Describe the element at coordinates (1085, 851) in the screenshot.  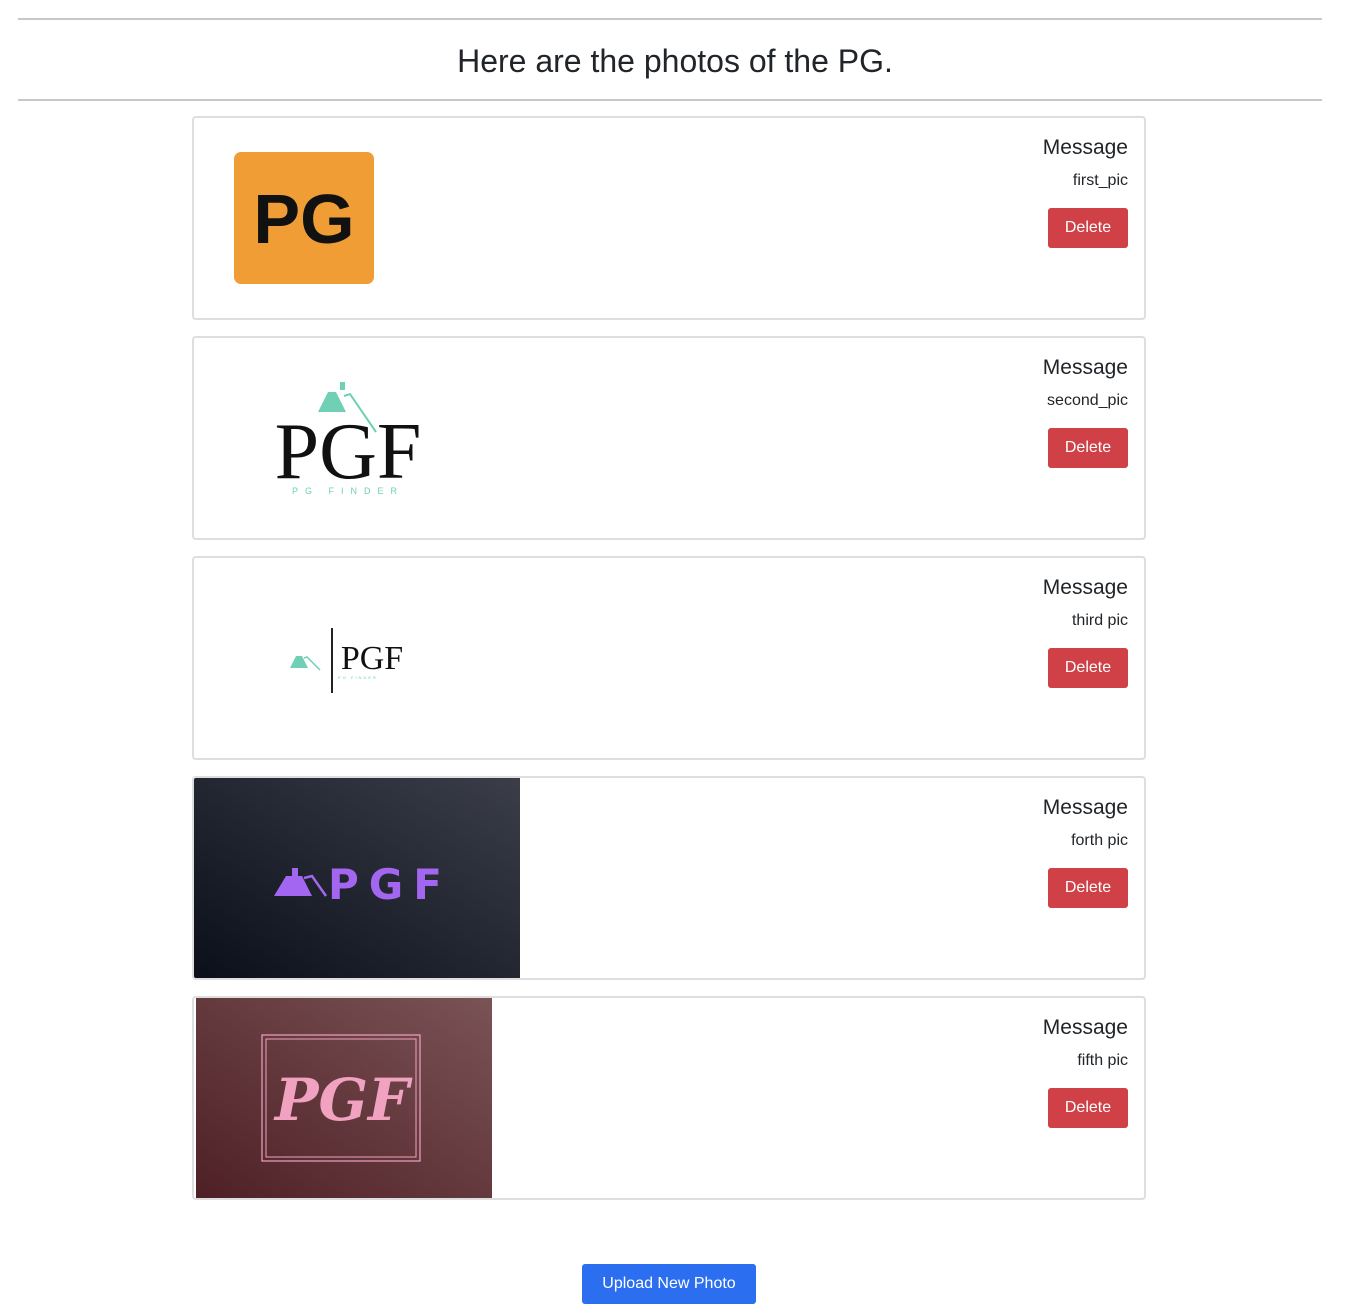
I see `photo-info: Message forth pic Delete` at that location.